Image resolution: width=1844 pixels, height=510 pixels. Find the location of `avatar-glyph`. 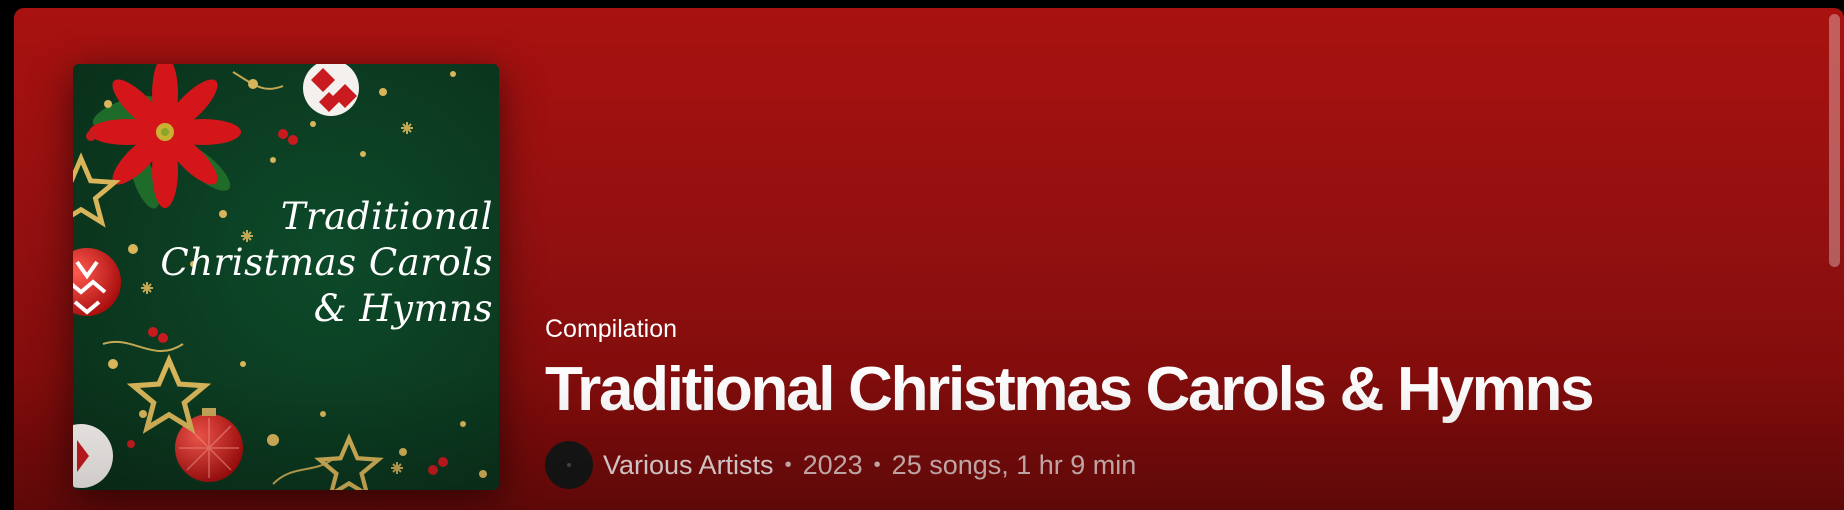

avatar-glyph is located at coordinates (569, 465).